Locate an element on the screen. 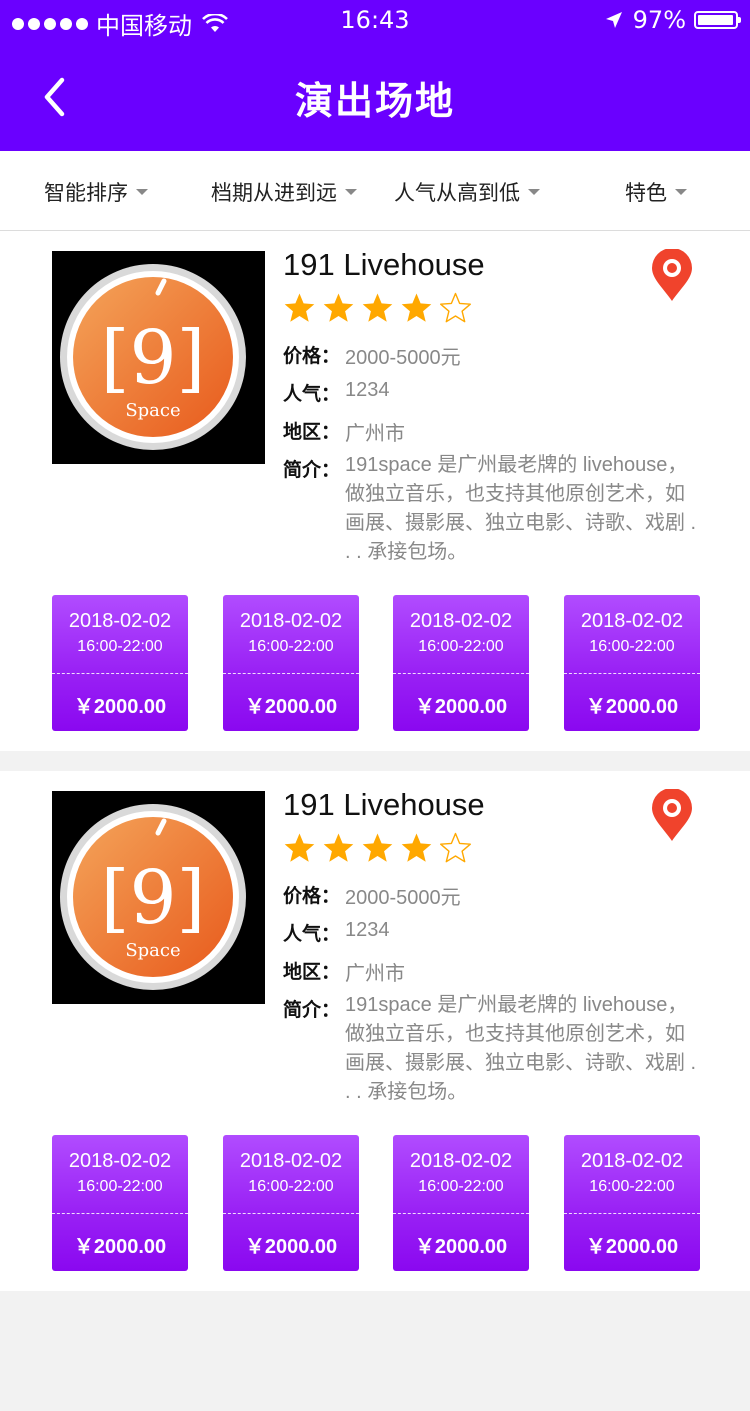  filter-popularity: 人气从高到低 is located at coordinates (467, 192).